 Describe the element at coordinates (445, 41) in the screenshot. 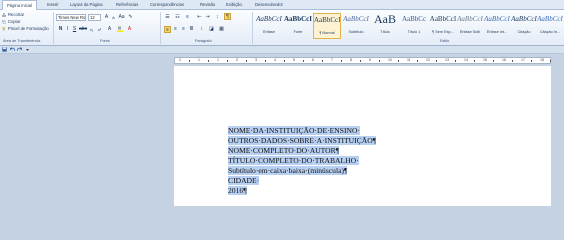

I see `styles-group-label: Estilo` at that location.